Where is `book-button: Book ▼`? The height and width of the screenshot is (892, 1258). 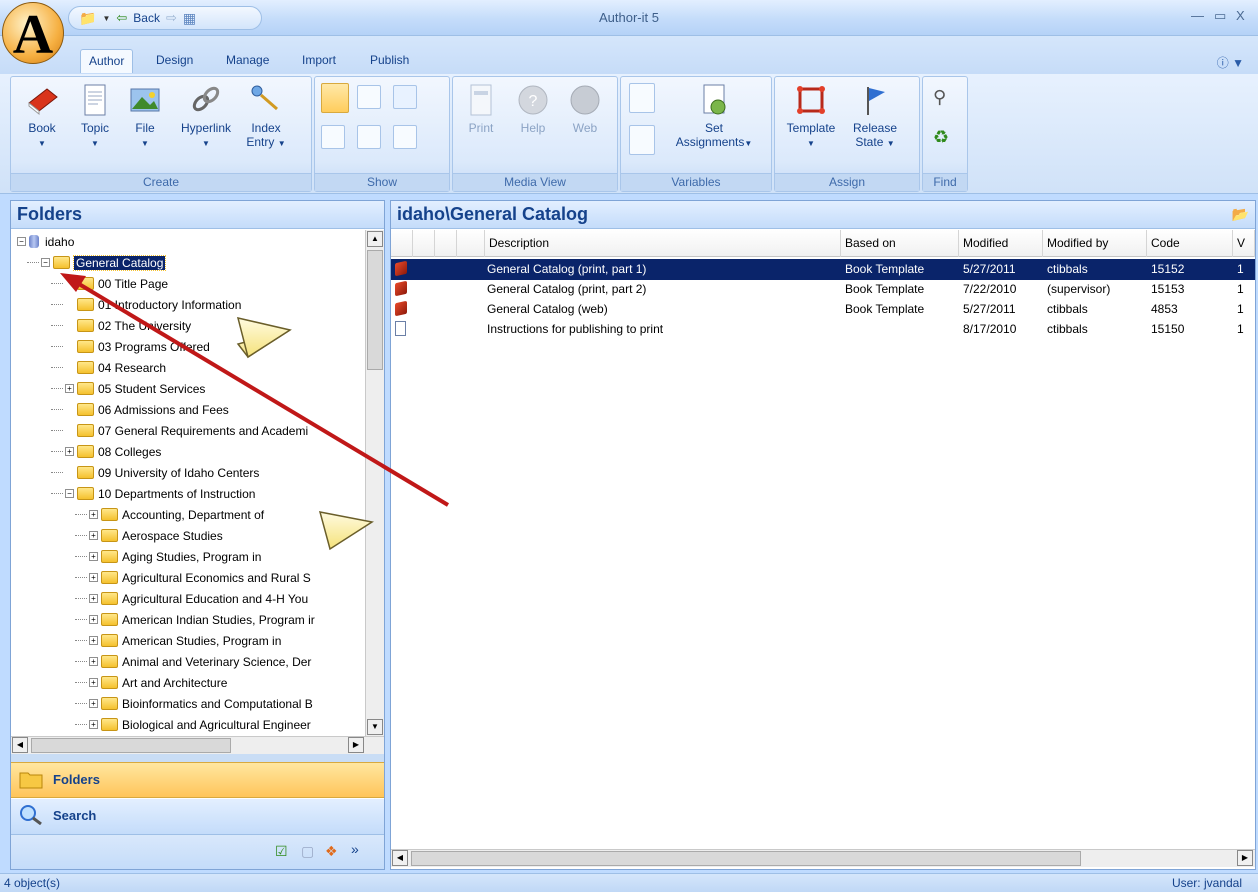 book-button: Book ▼ is located at coordinates (42, 117).